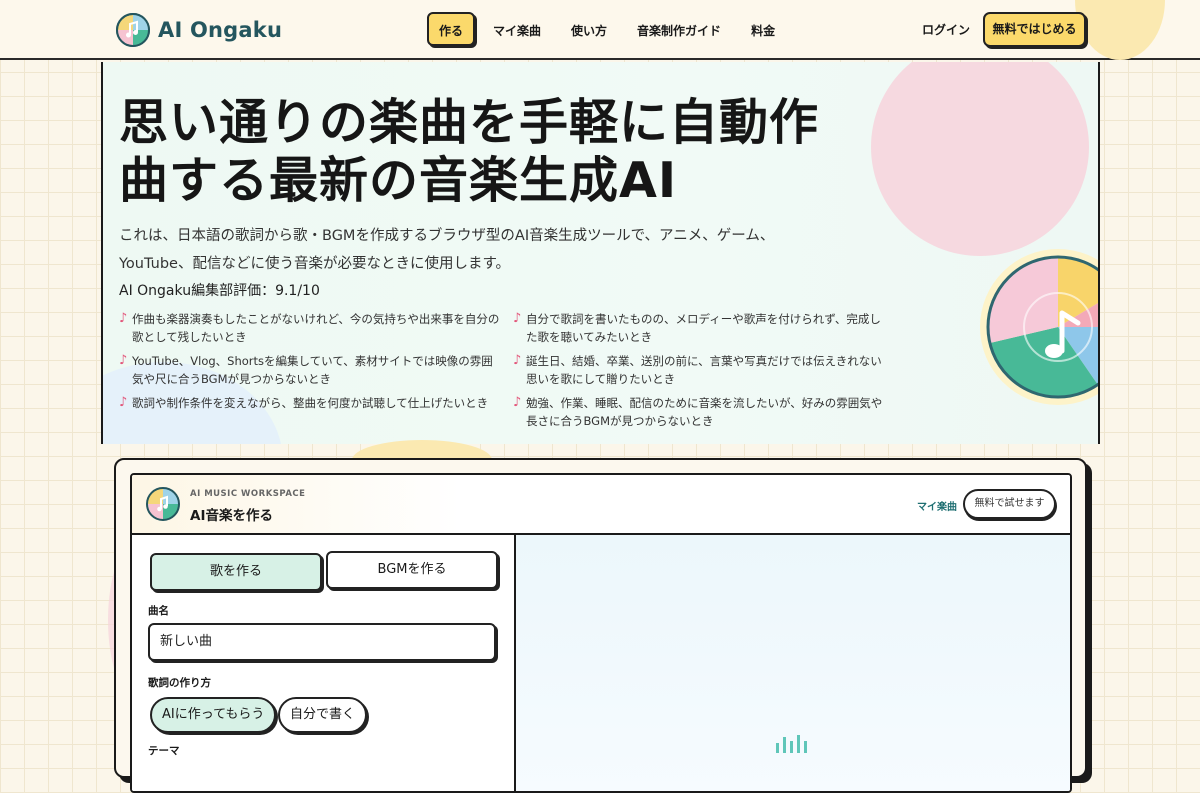 The image size is (1200, 793). Describe the element at coordinates (219, 291) in the screenshot. I see `editor-rating: AI Ongaku編集部評価：9.1/10` at that location.